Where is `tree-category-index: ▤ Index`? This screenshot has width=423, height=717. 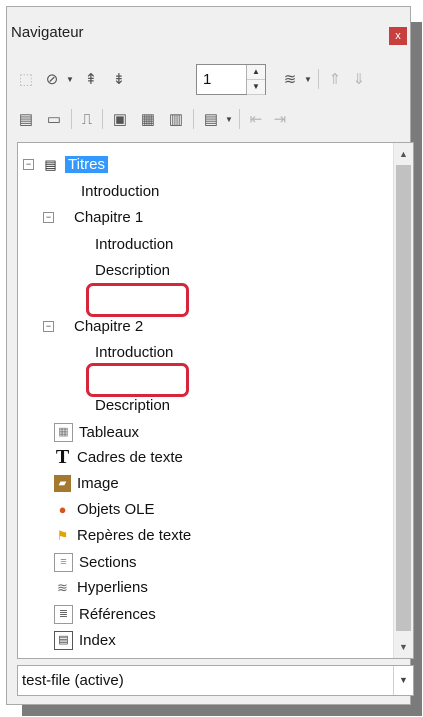
tree-category-index: ▤ Index is located at coordinates (85, 640).